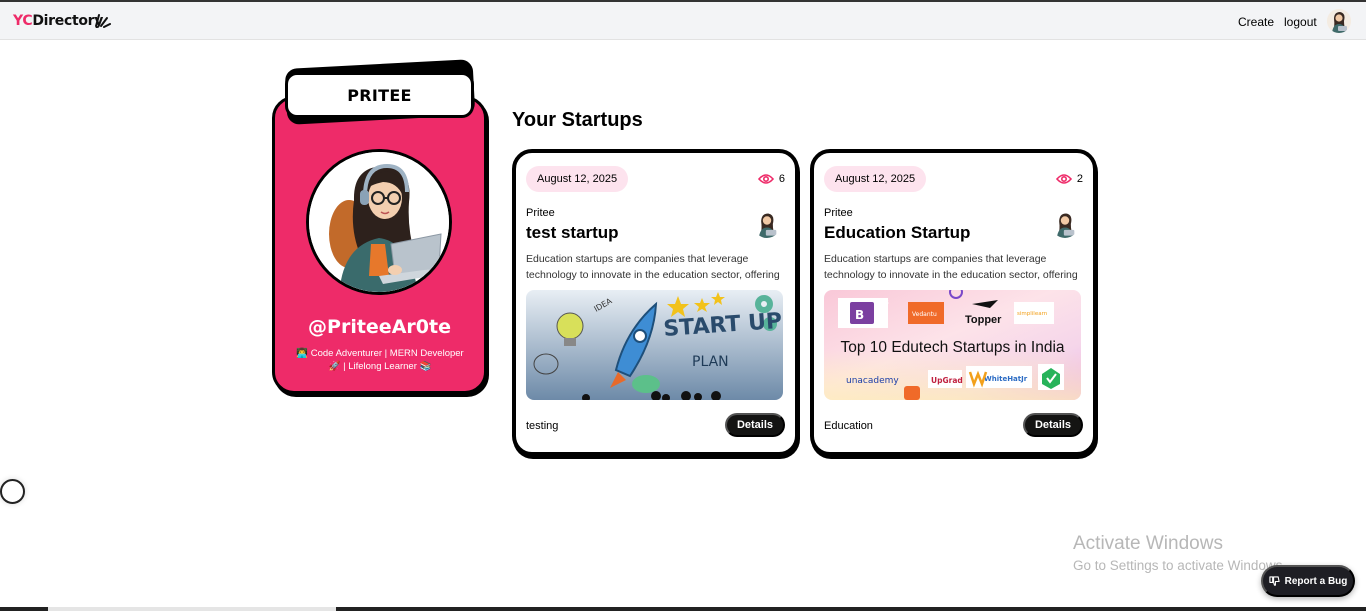 The image size is (1366, 611). I want to click on user-avatar, so click(1339, 21).